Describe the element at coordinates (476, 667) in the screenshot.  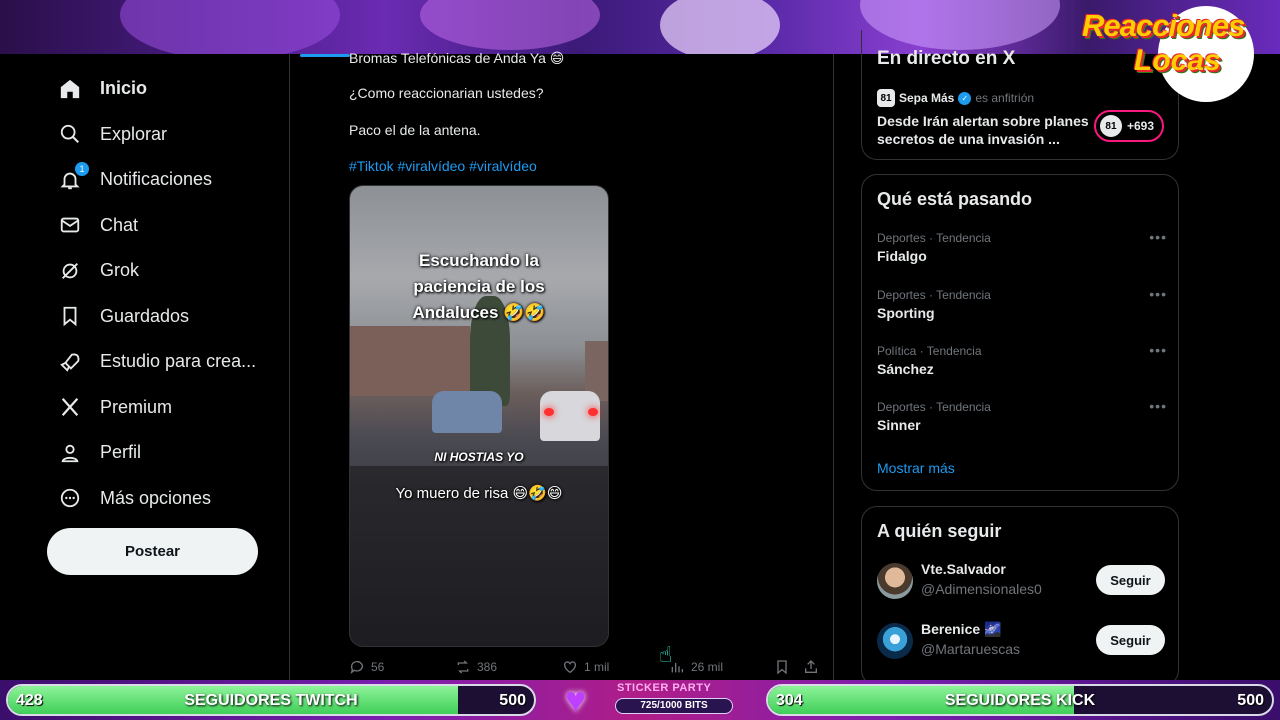
I see `repost-button: 386` at that location.